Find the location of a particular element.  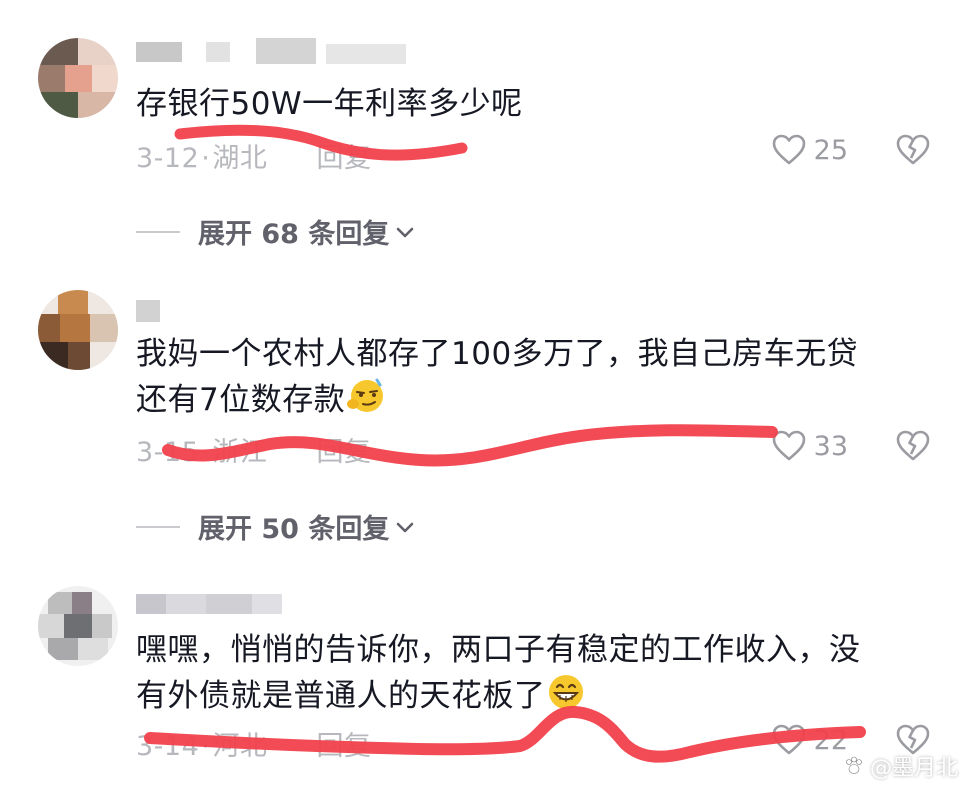

comment-meta: 3-12·湖北 回复 is located at coordinates (253, 155).